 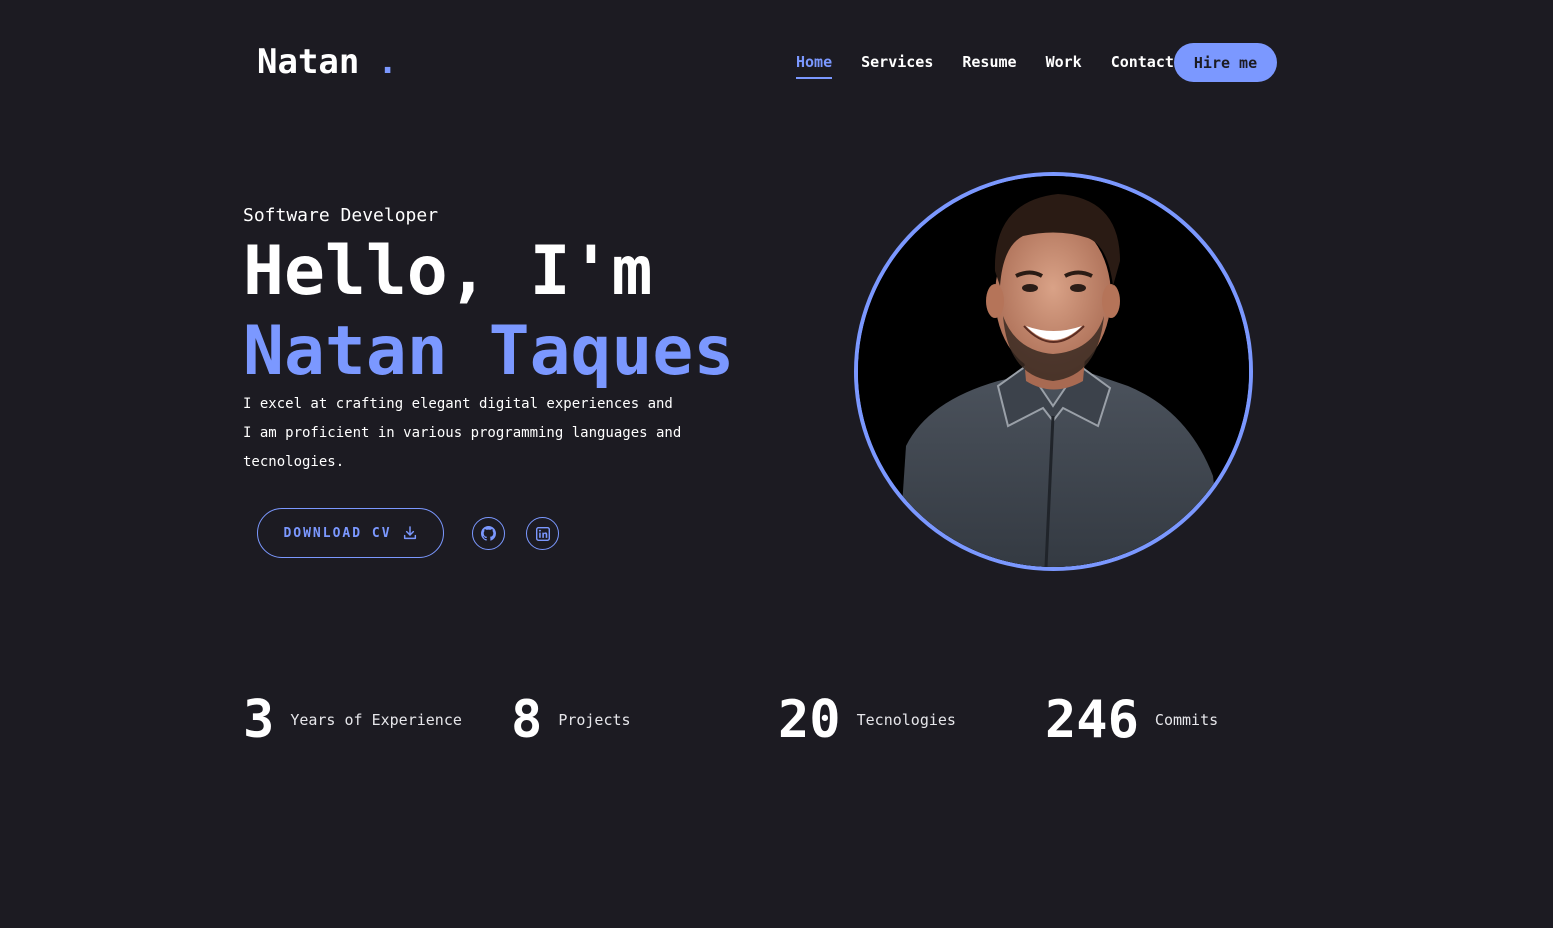 I want to click on download-cv-button: DOWNLOAD CV, so click(x=350, y=533).